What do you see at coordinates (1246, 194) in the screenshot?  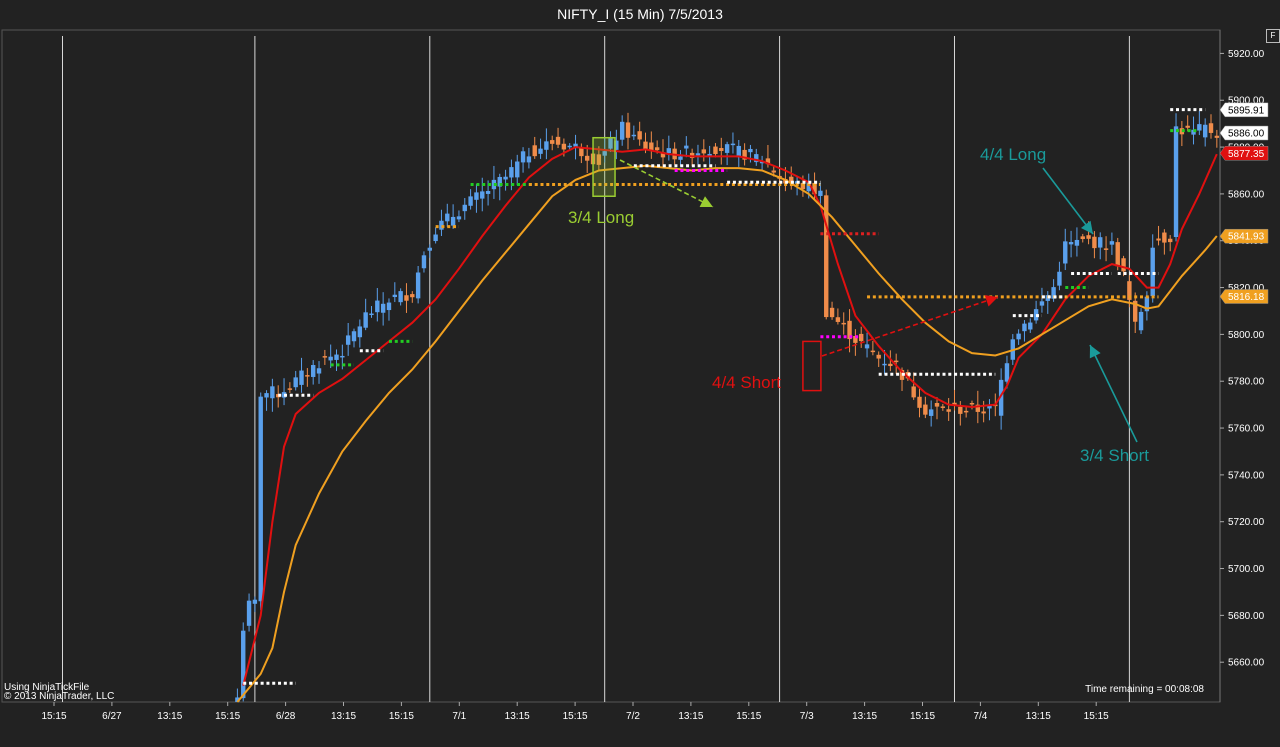 I see `y-tick-label: 5860.00` at bounding box center [1246, 194].